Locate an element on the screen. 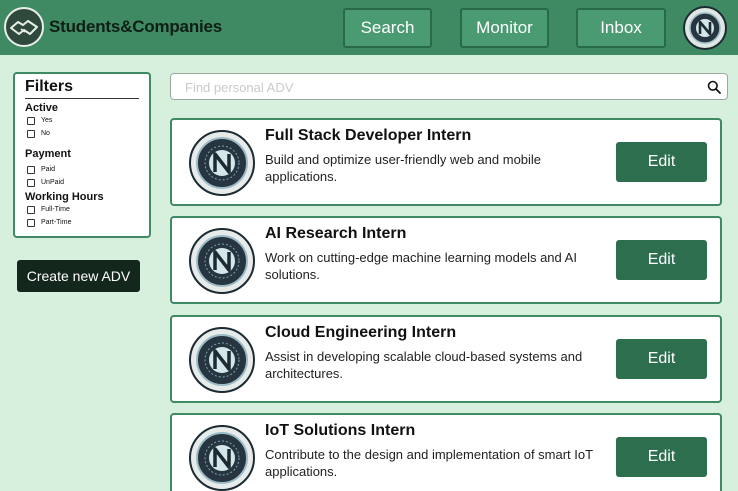 Image resolution: width=738 pixels, height=491 pixels. filter-group-working-hours-title: Working Hours is located at coordinates (64, 197).